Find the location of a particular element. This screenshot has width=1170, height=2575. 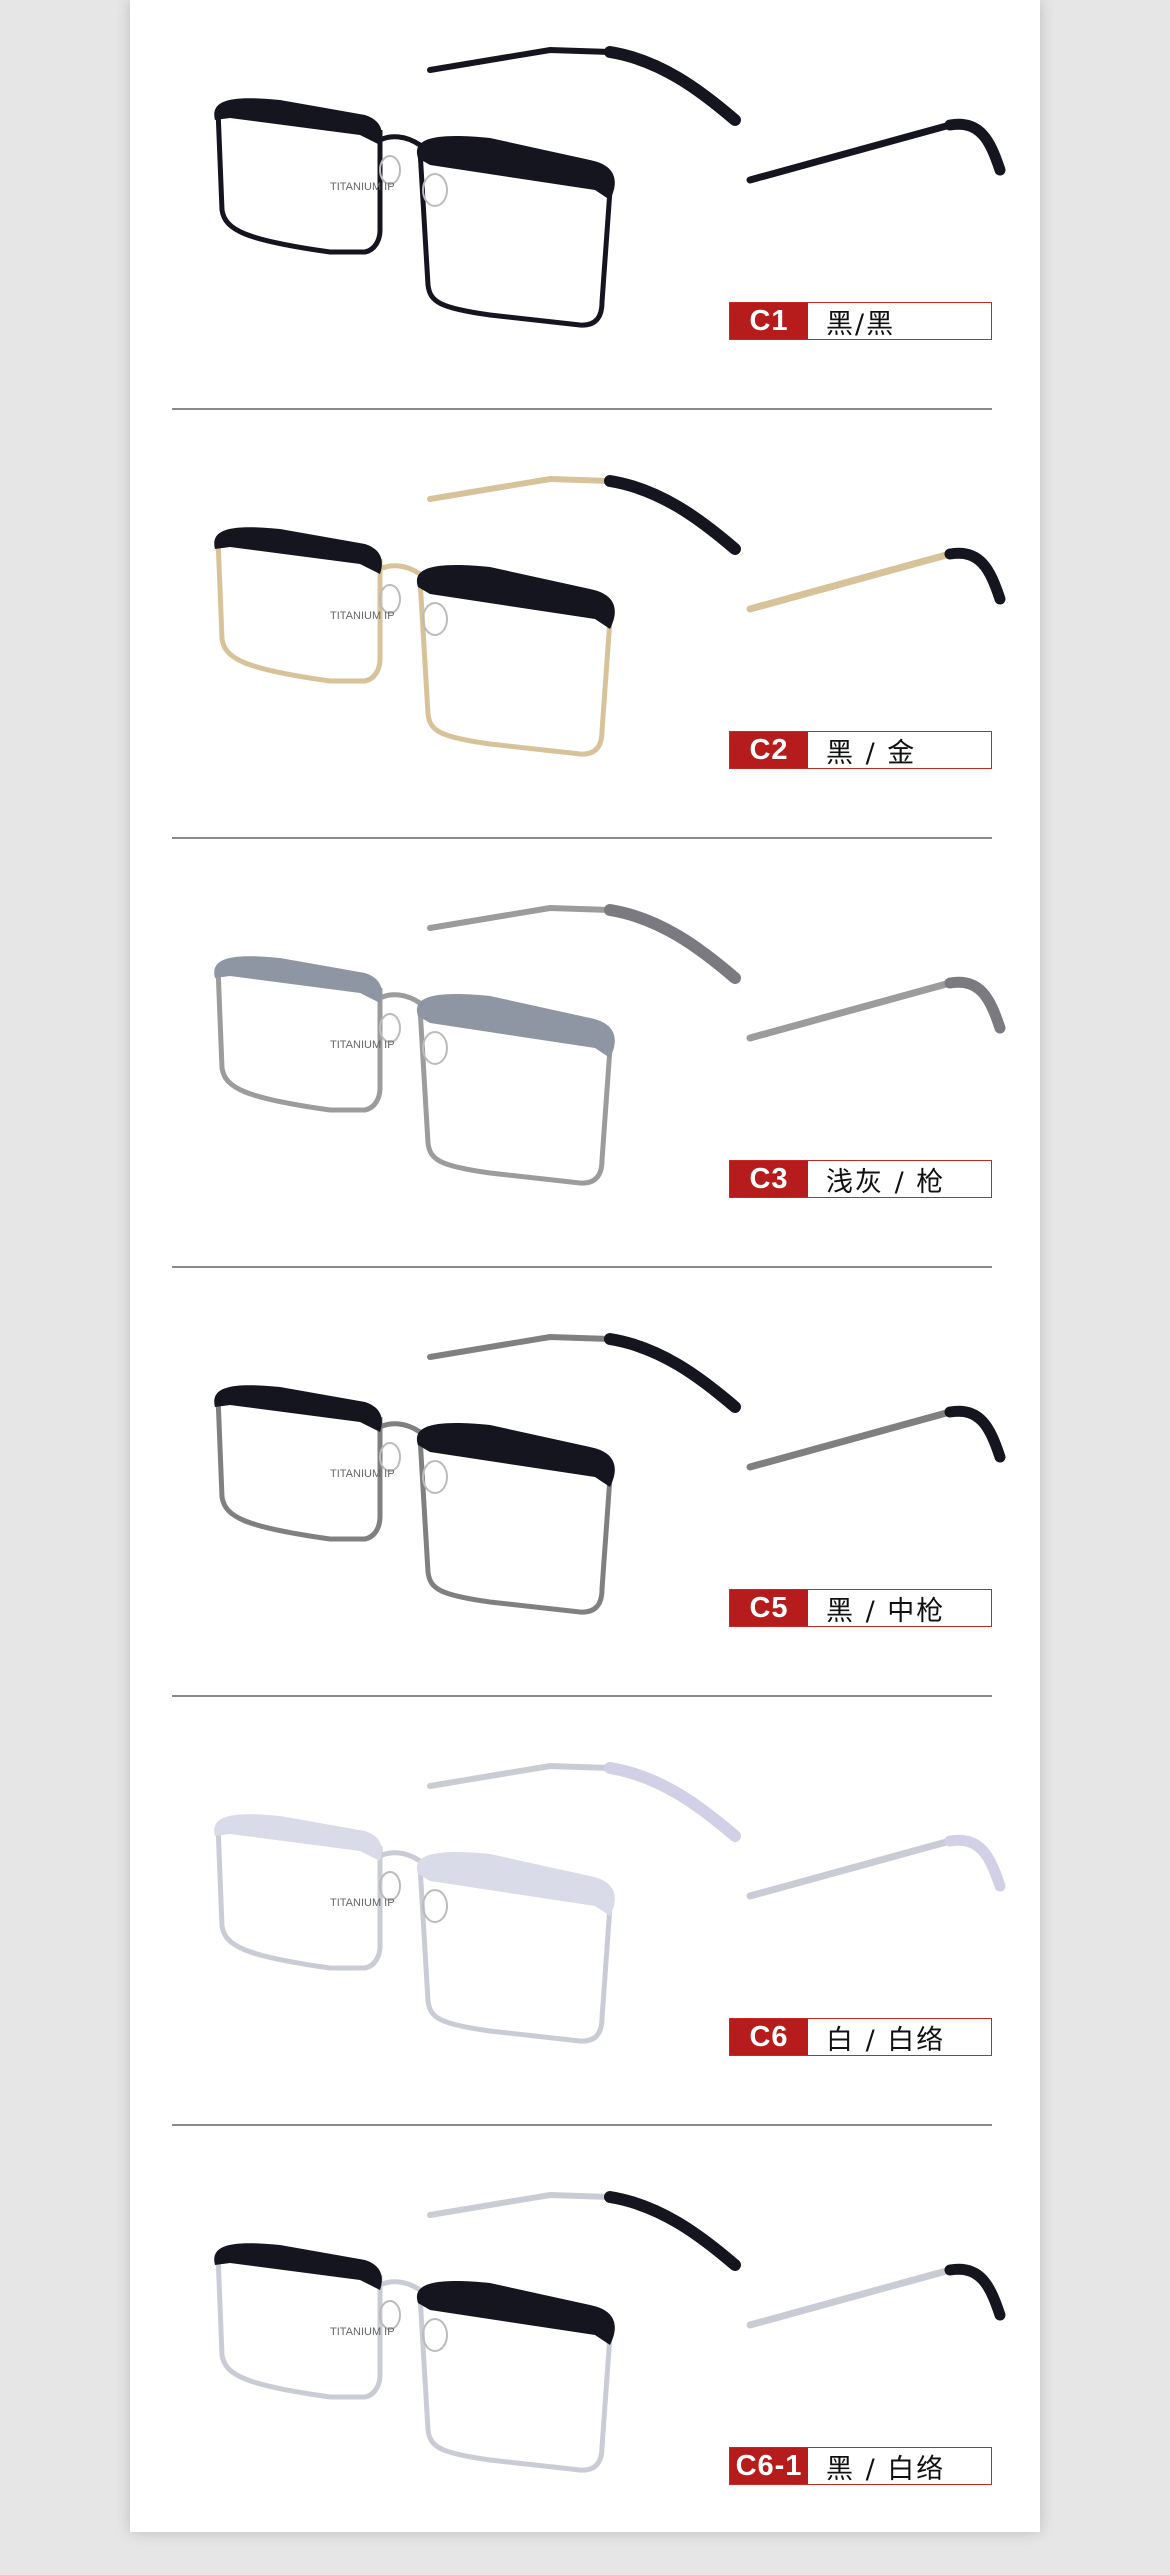

variant-label: C6 白 / 白络 is located at coordinates (860, 2037).